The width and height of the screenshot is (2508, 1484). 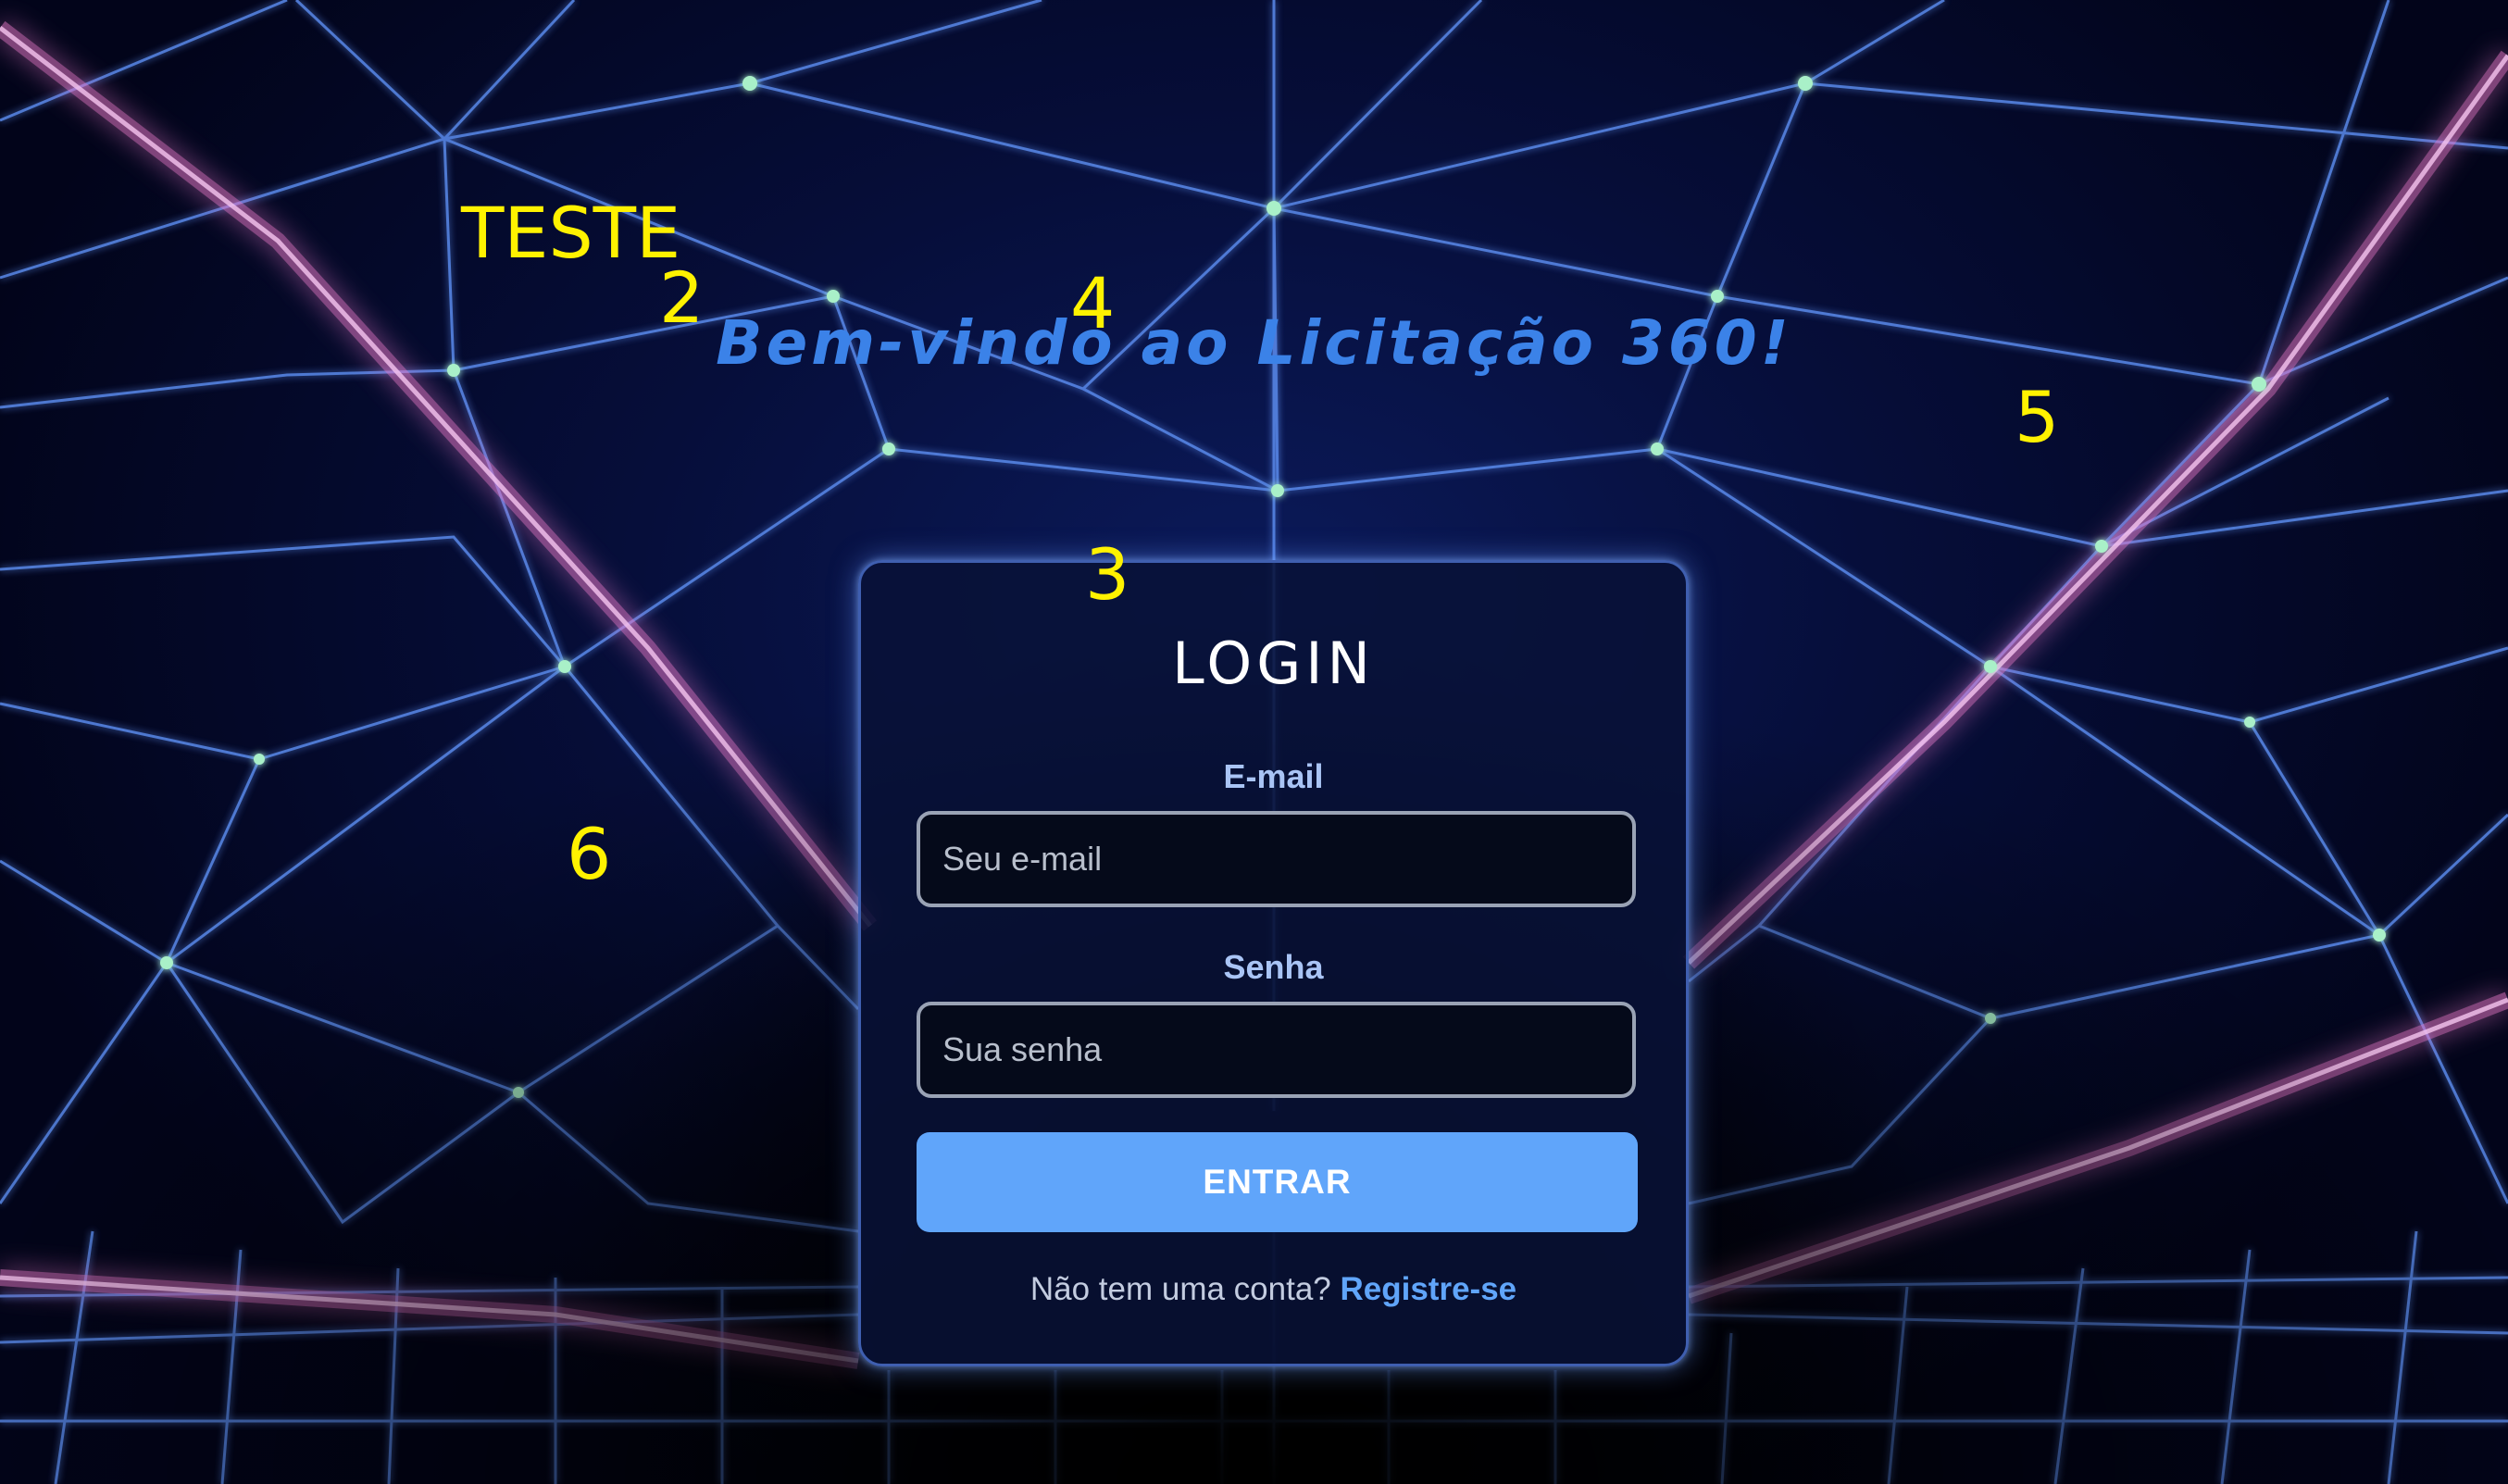 What do you see at coordinates (1277, 1182) in the screenshot?
I see `login-submit-button: ENTRAR` at bounding box center [1277, 1182].